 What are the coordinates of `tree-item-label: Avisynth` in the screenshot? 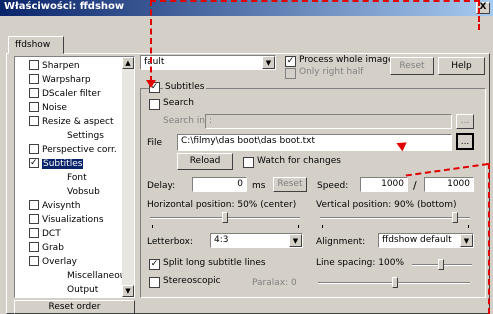 It's located at (61, 206).